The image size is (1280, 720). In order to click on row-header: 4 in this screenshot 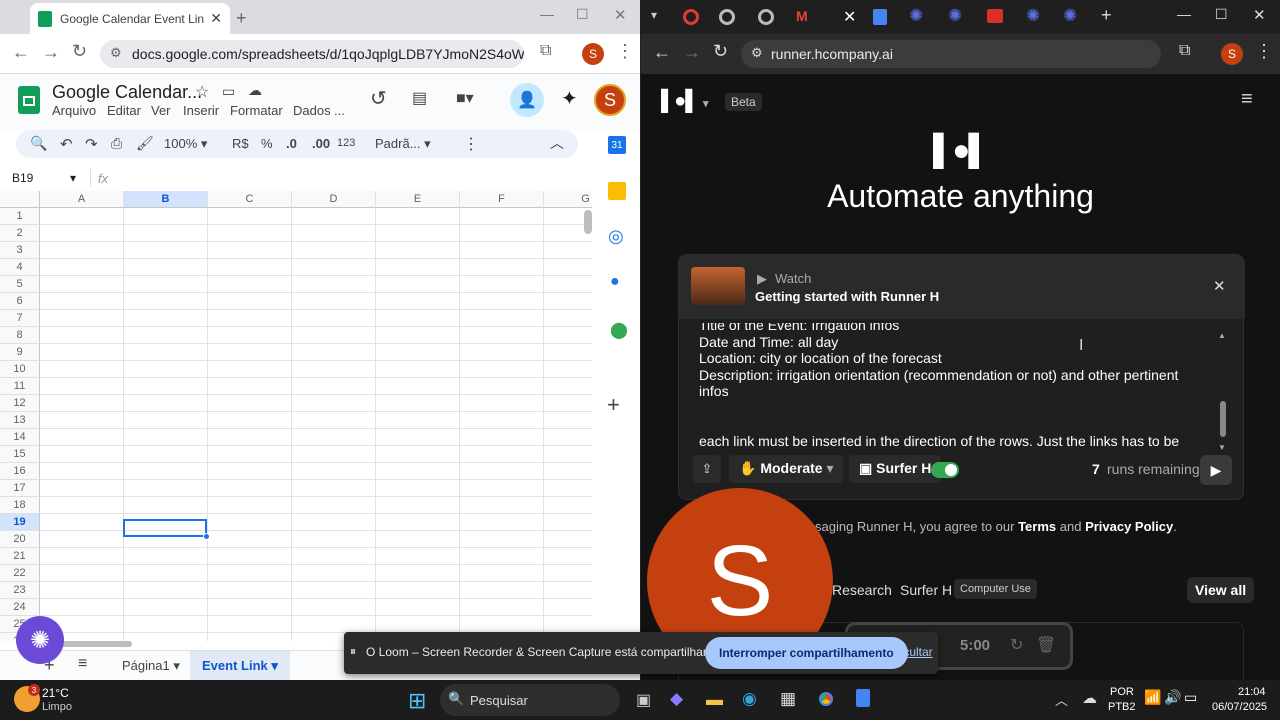, I will do `click(20, 267)`.